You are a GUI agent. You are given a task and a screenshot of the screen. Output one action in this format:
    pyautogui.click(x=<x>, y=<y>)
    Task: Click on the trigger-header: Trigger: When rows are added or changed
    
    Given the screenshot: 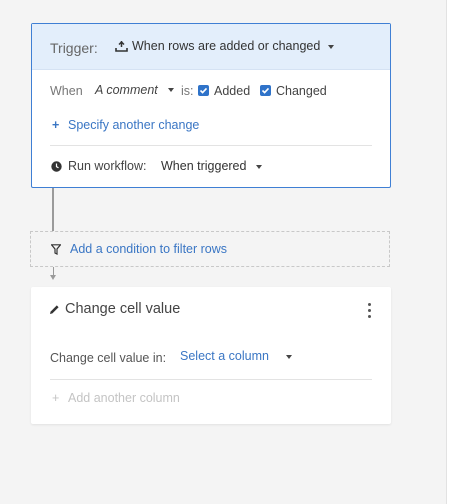 What is the action you would take?
    pyautogui.click(x=211, y=47)
    